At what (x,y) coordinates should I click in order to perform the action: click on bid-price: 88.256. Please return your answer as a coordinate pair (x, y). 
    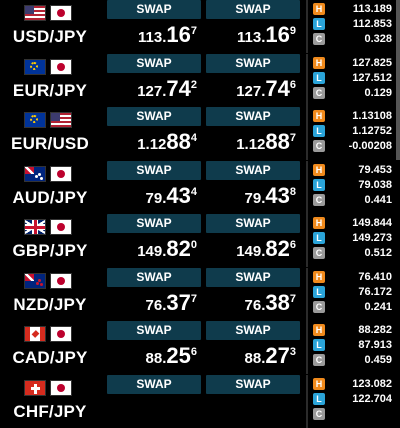
    Looking at the image, I should click on (154, 356).